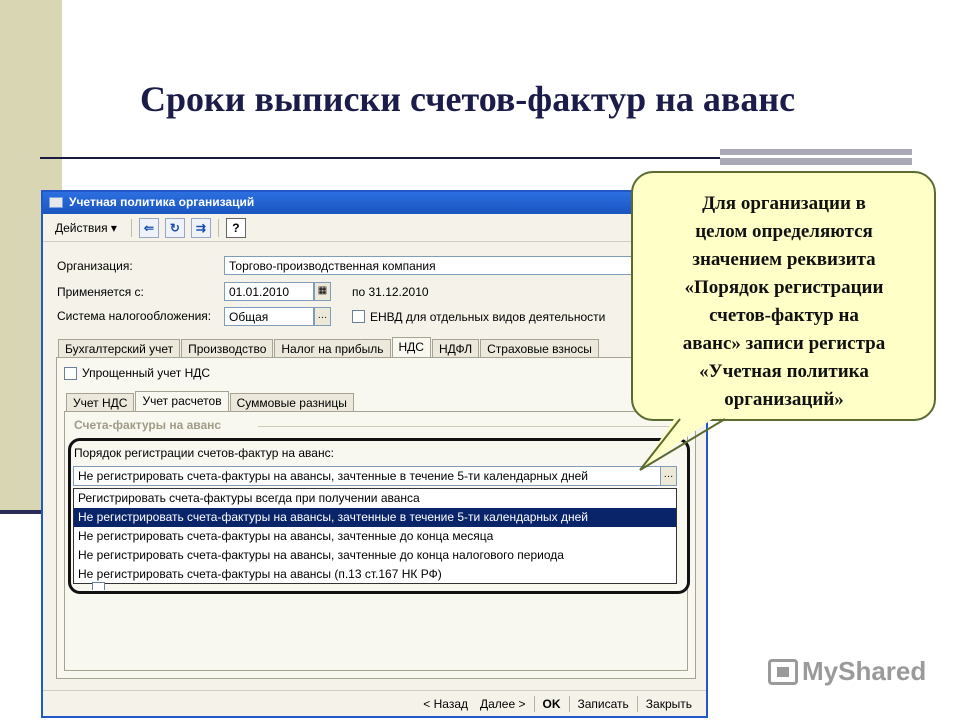  I want to click on tab-production: Производство, so click(227, 348).